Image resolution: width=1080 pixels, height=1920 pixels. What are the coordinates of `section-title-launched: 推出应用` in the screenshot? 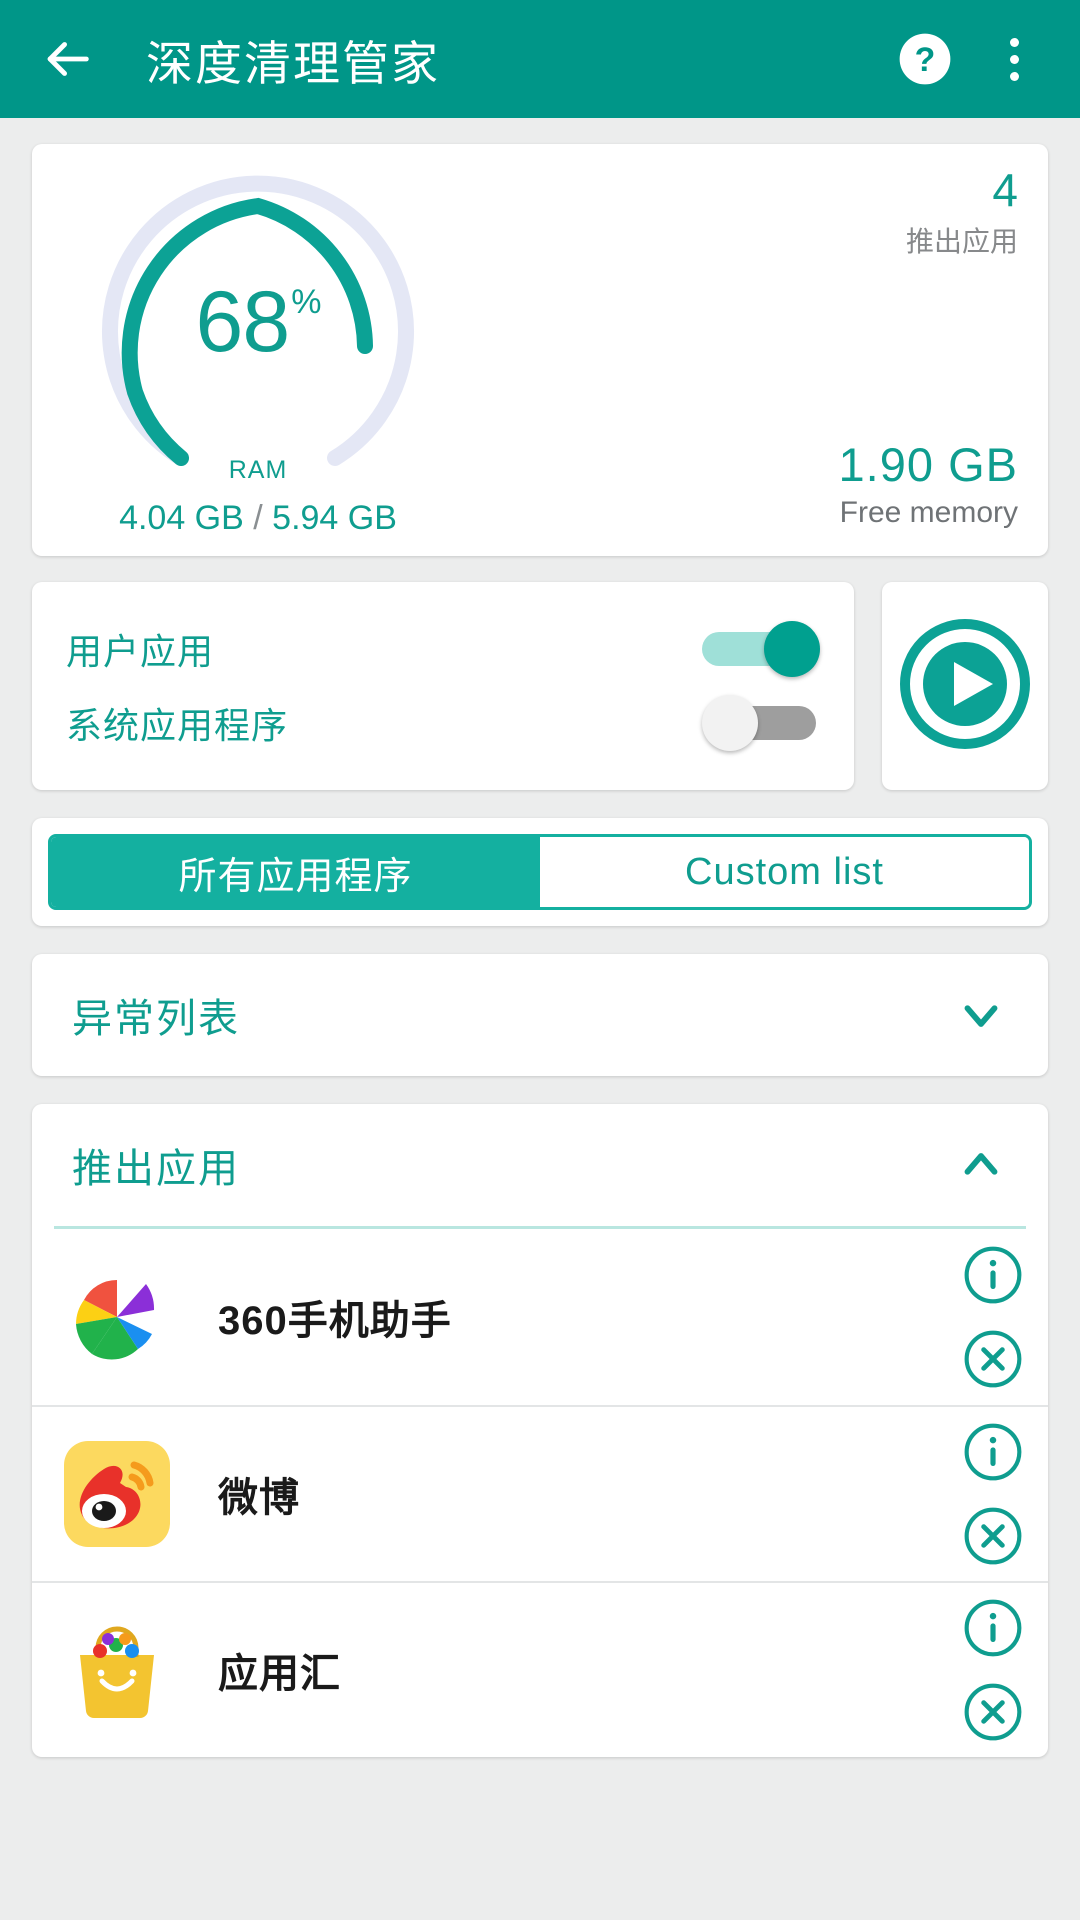 It's located at (156, 1169).